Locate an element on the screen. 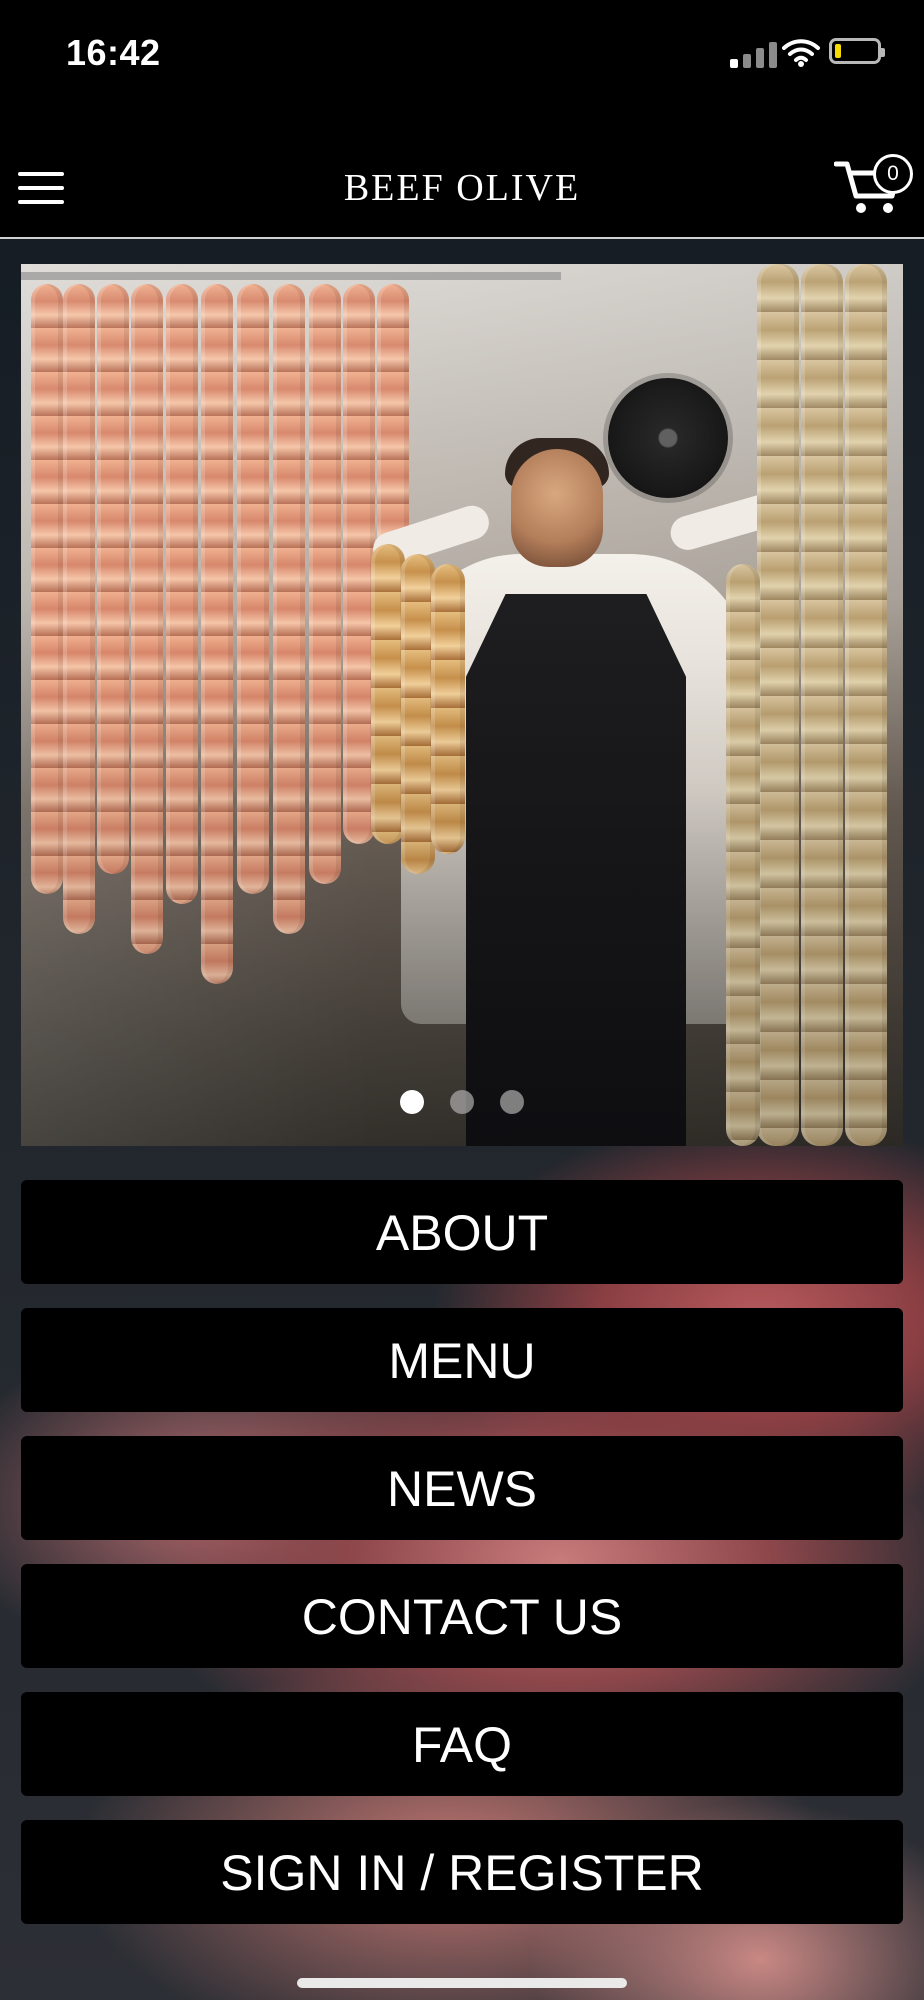  cart-count-badge: 0 is located at coordinates (893, 174).